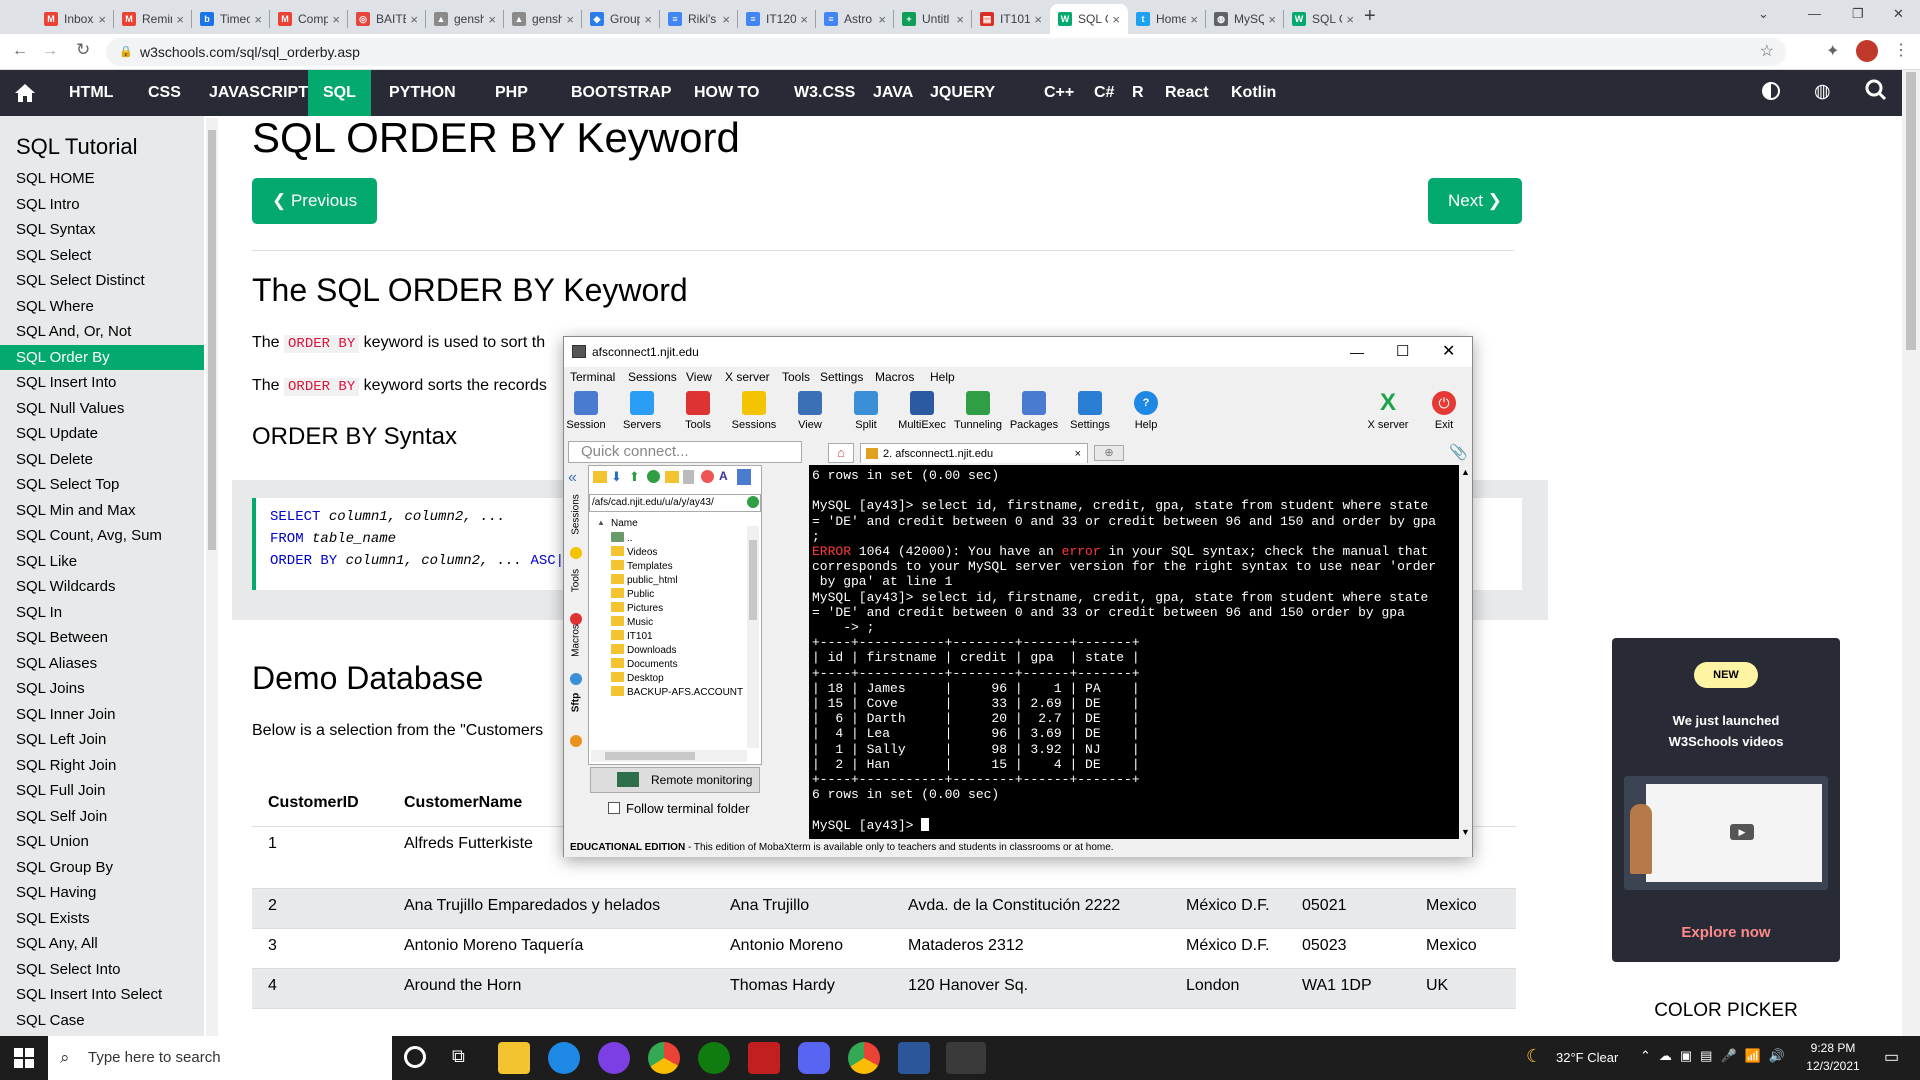 The width and height of the screenshot is (1920, 1080). I want to click on sidebar-item-sql-any-all: SQL Any, All, so click(102, 944).